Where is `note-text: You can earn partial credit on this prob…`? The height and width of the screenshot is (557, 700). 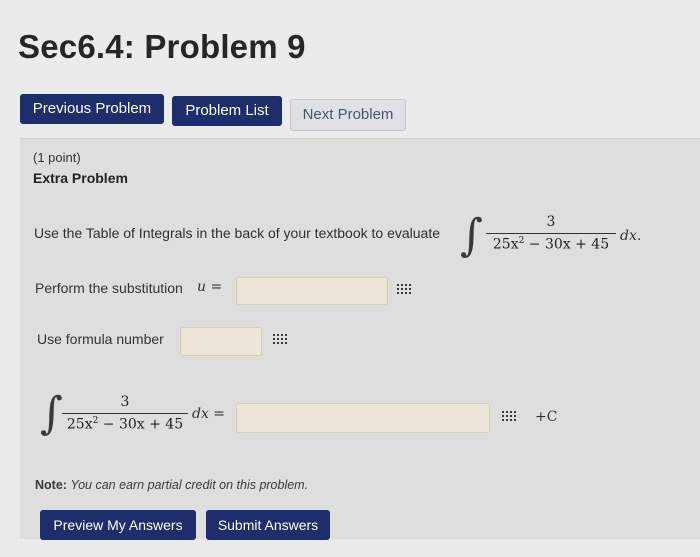
note-text: You can earn partial credit on this prob… is located at coordinates (189, 485).